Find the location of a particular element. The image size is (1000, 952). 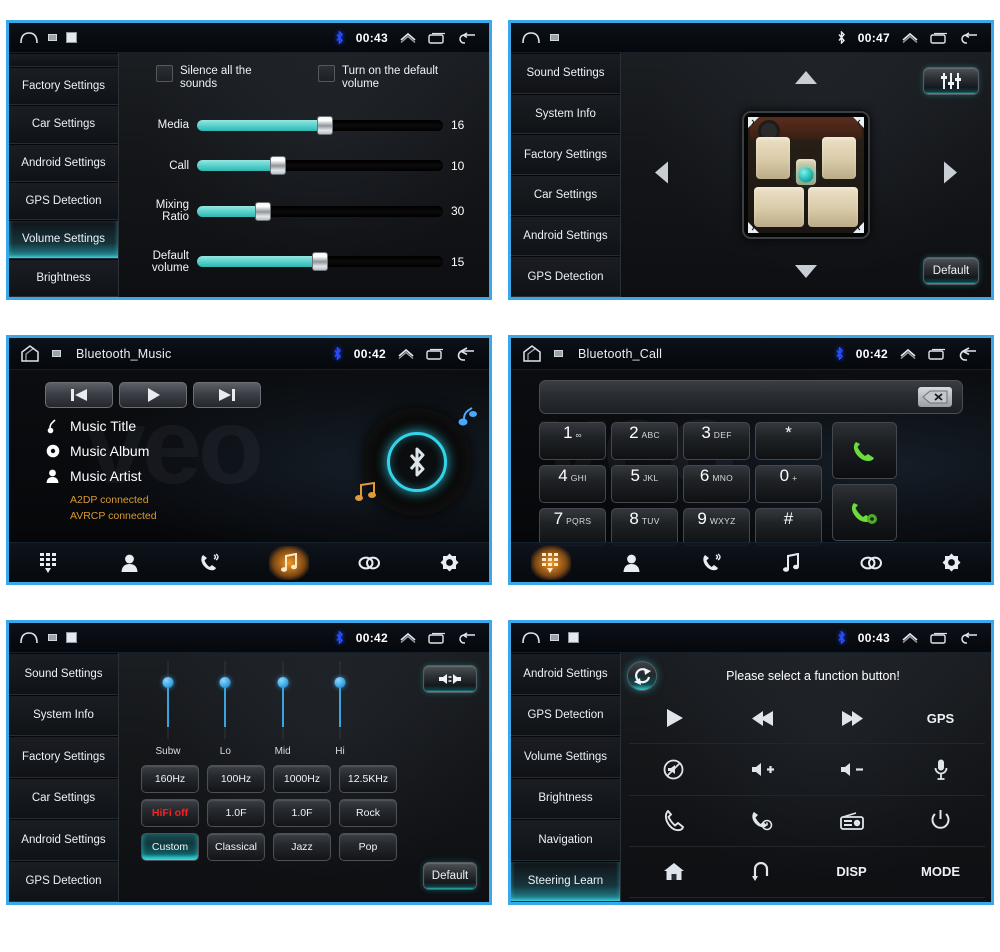

eq-gain-mid: 1.0F is located at coordinates (302, 813).